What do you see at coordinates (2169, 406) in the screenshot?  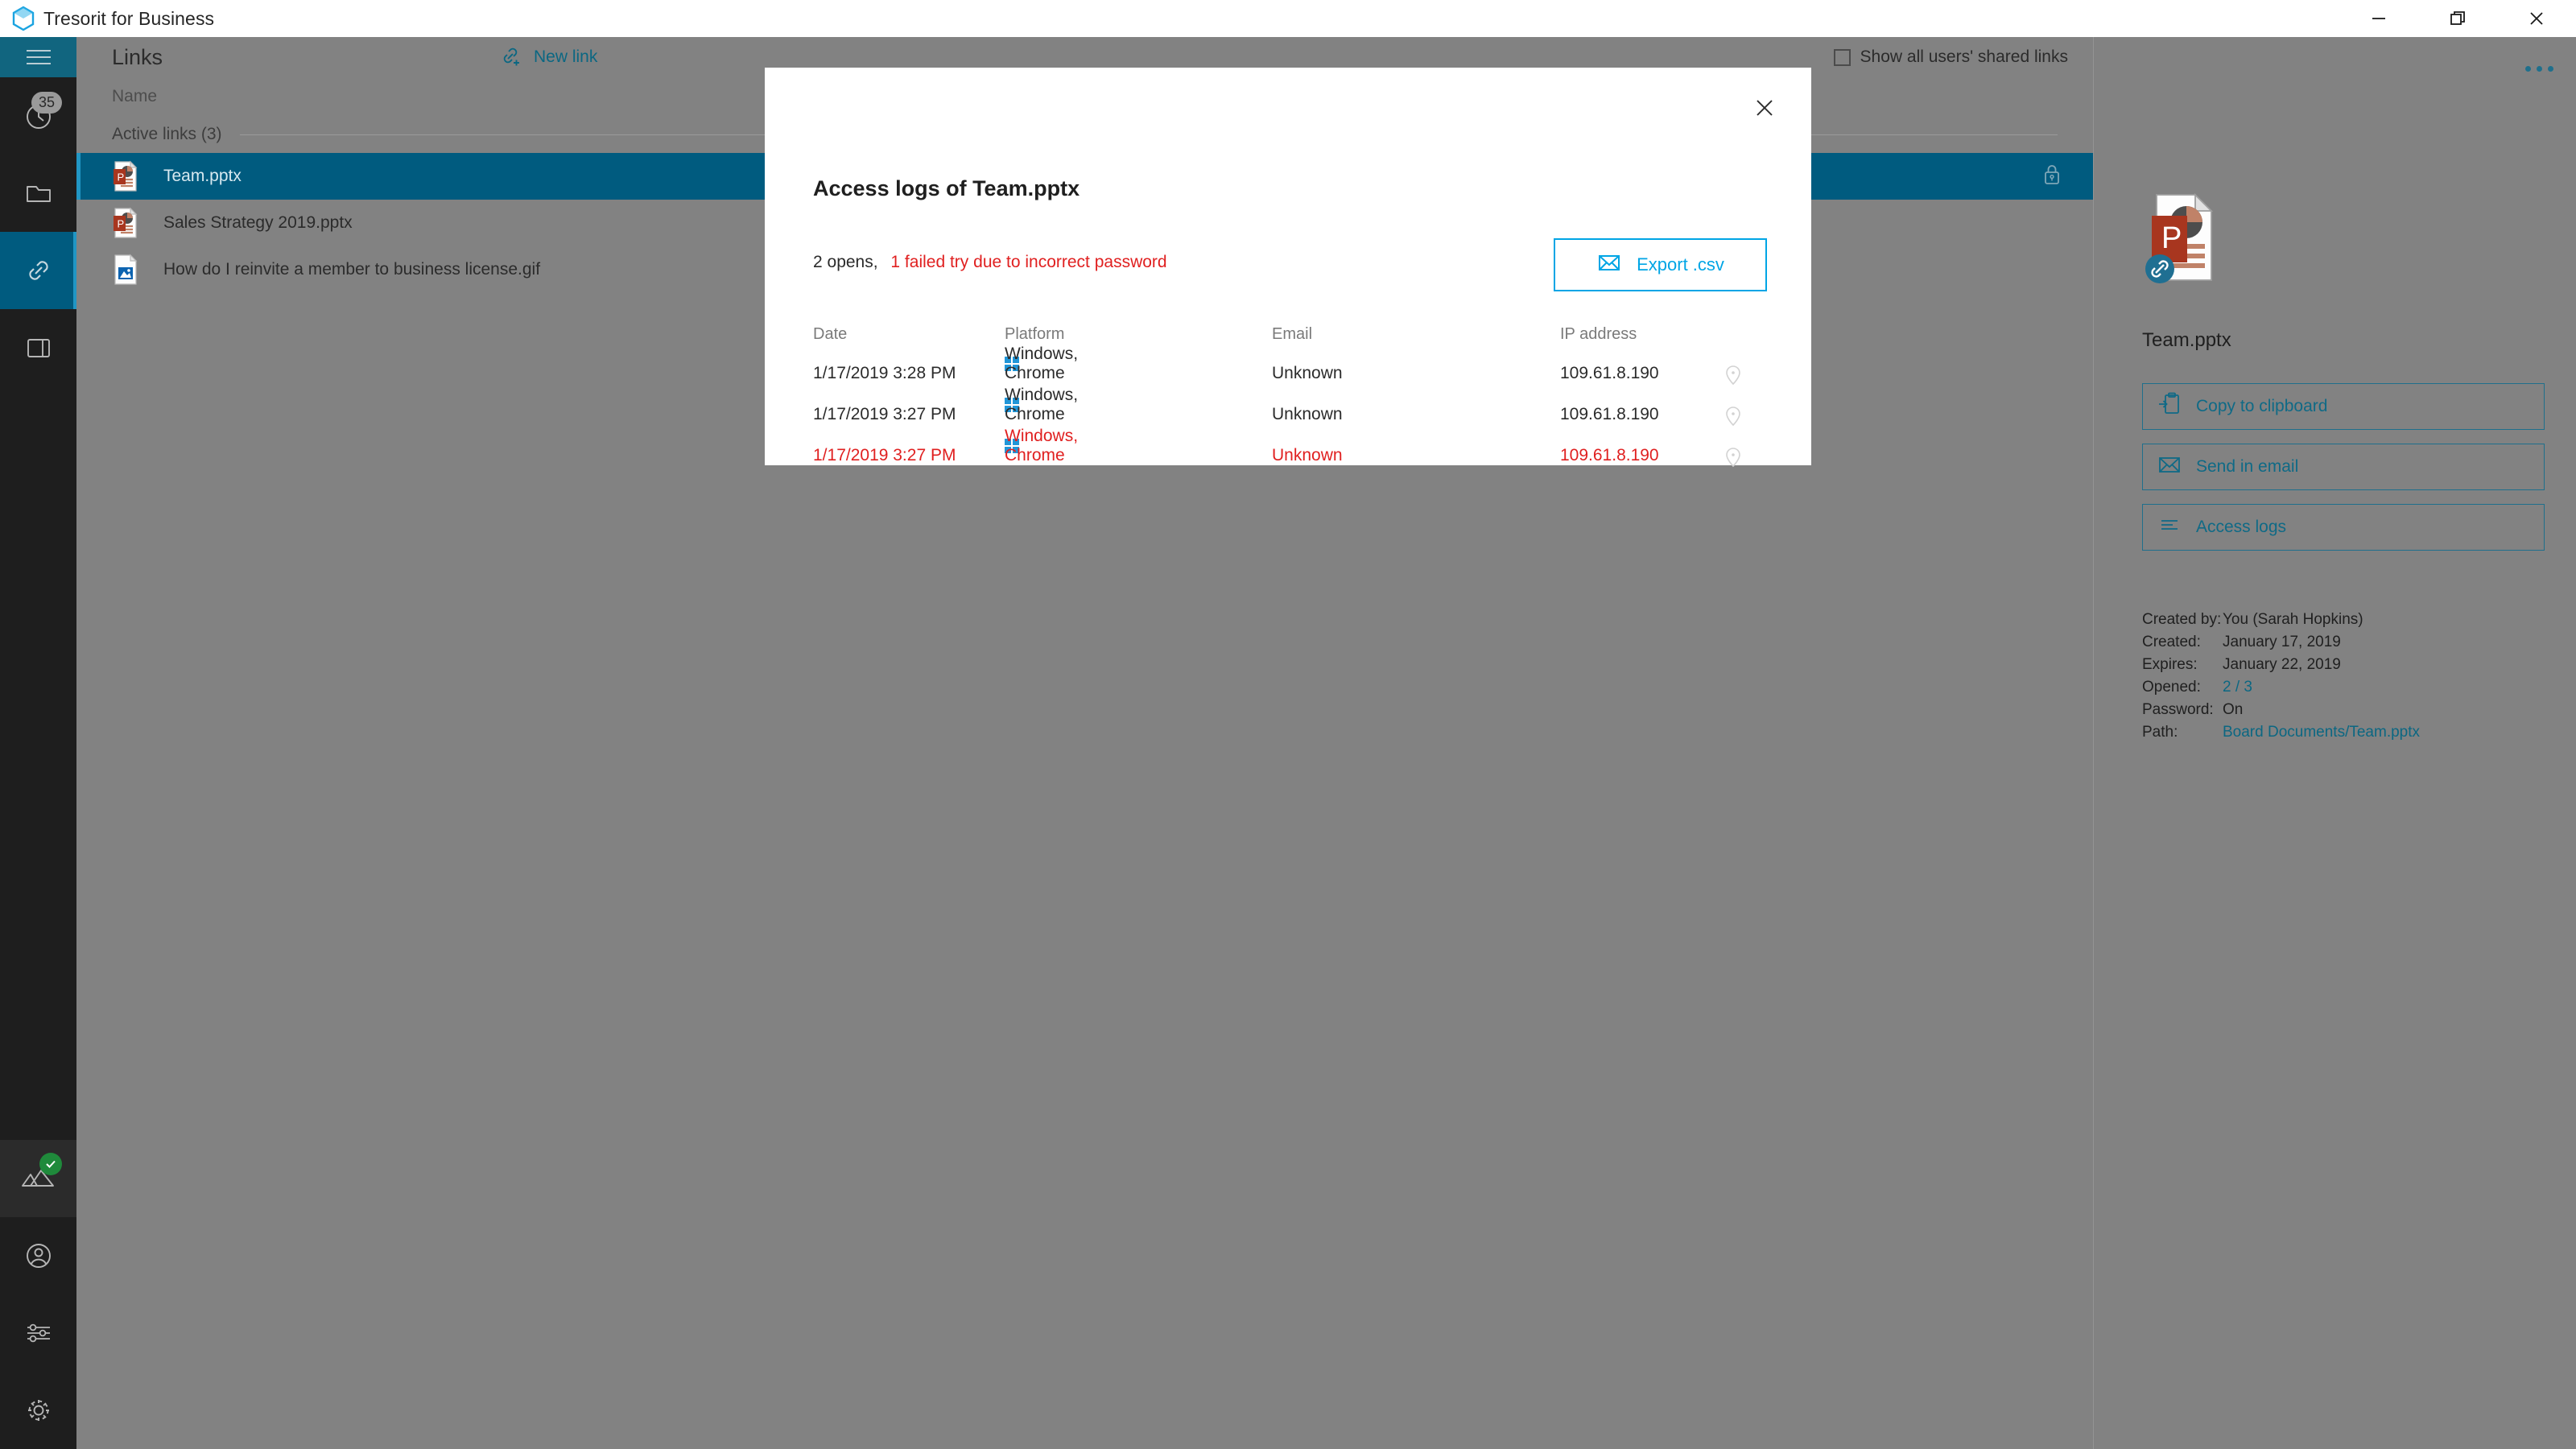 I see `clipboard-icon` at bounding box center [2169, 406].